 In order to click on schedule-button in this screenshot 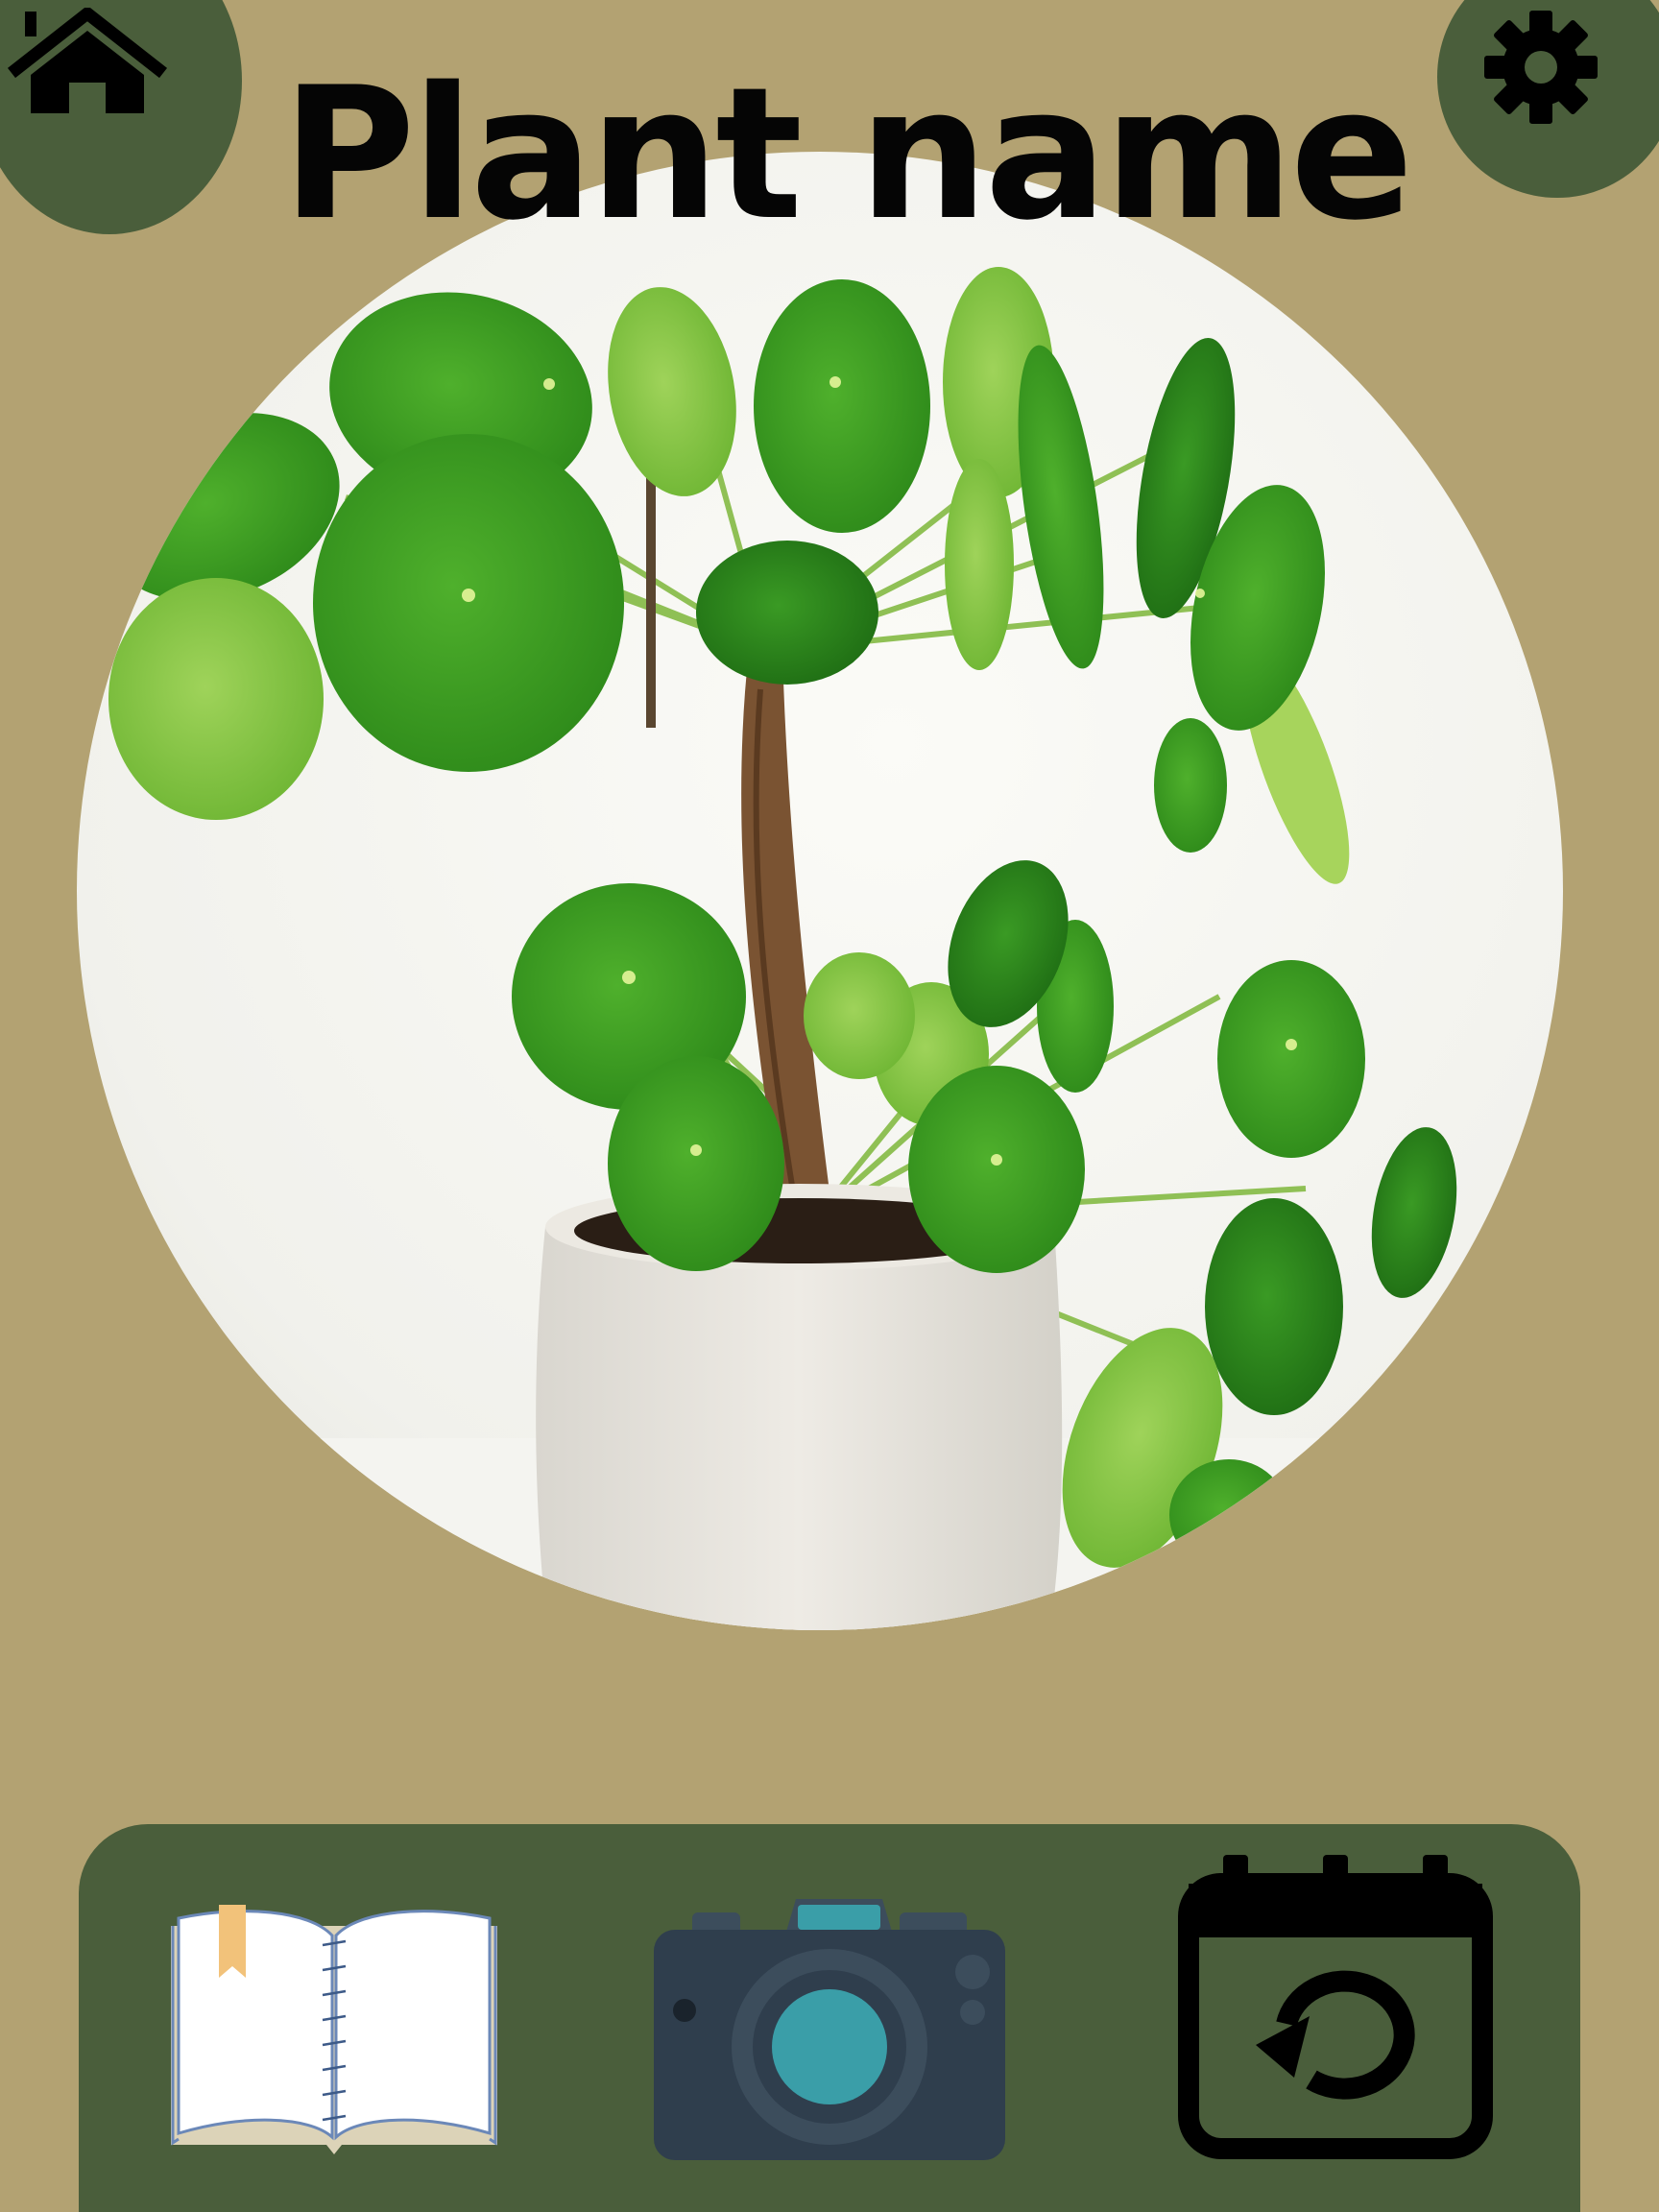, I will do `click(1335, 2008)`.